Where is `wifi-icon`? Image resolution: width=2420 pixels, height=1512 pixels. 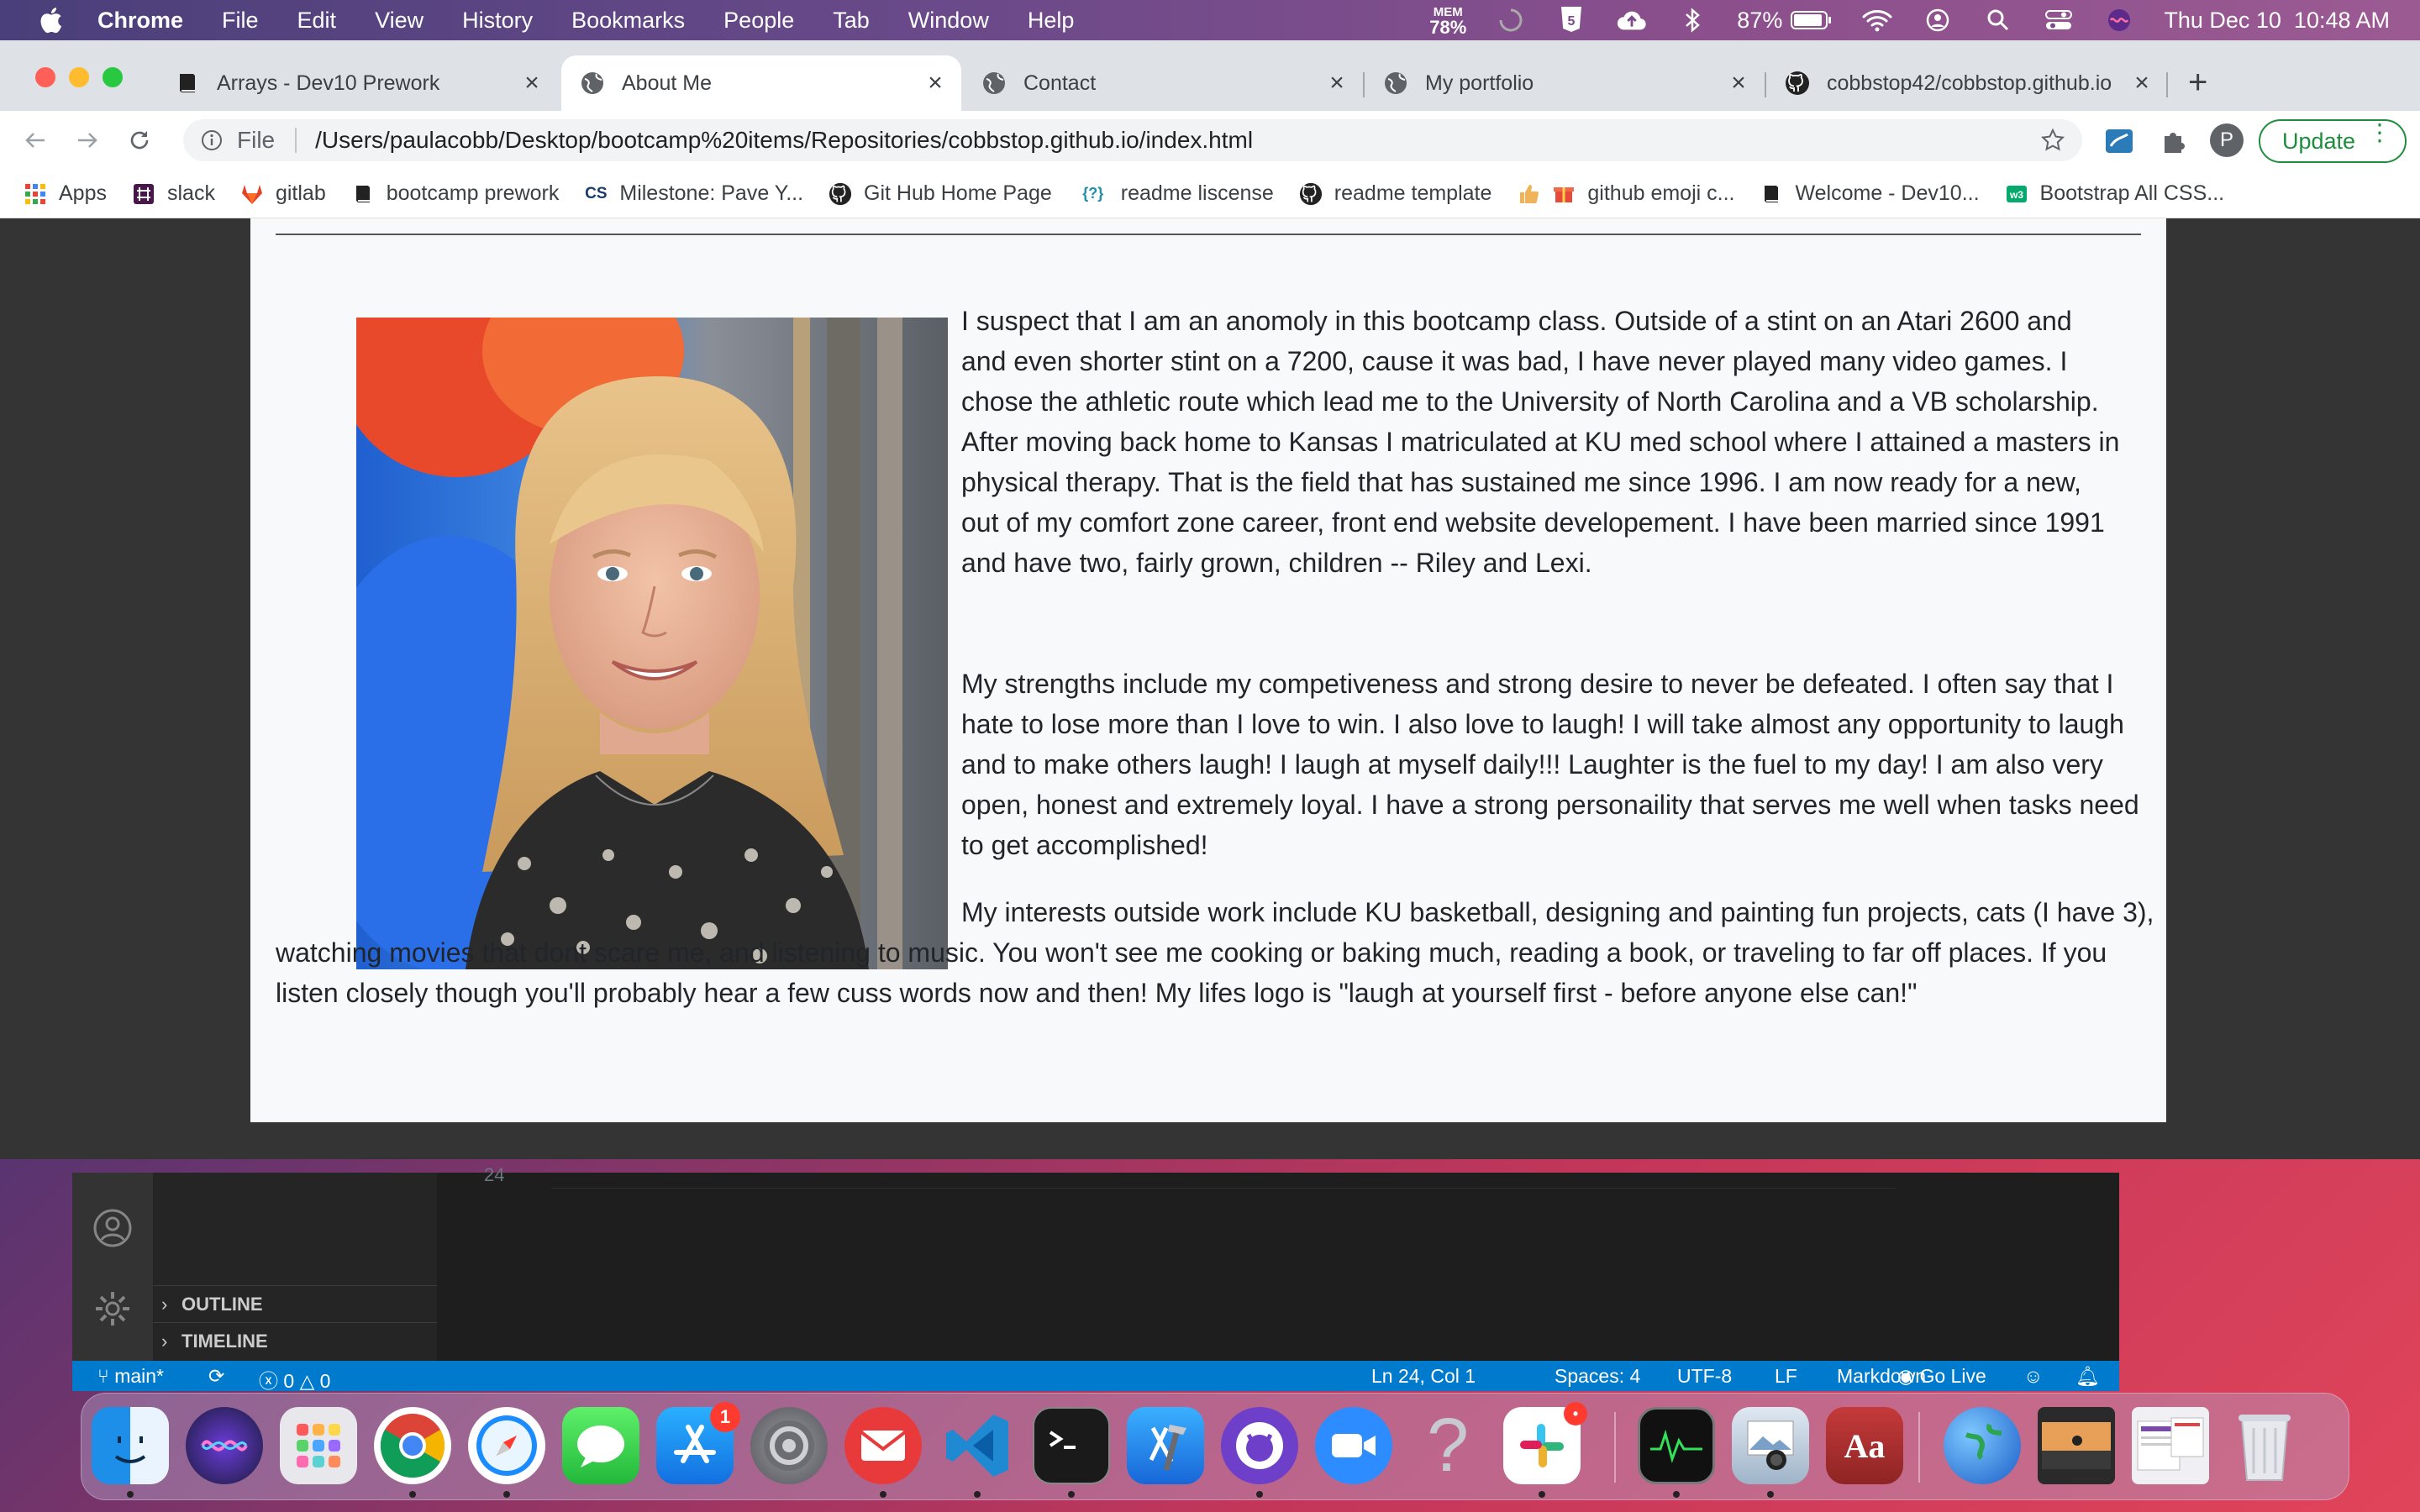
wifi-icon is located at coordinates (1877, 20).